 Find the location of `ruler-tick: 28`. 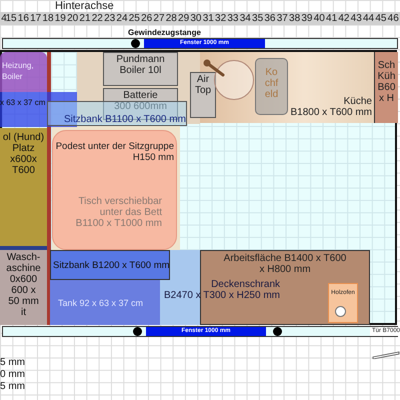

ruler-tick: 28 is located at coordinates (171, 18).